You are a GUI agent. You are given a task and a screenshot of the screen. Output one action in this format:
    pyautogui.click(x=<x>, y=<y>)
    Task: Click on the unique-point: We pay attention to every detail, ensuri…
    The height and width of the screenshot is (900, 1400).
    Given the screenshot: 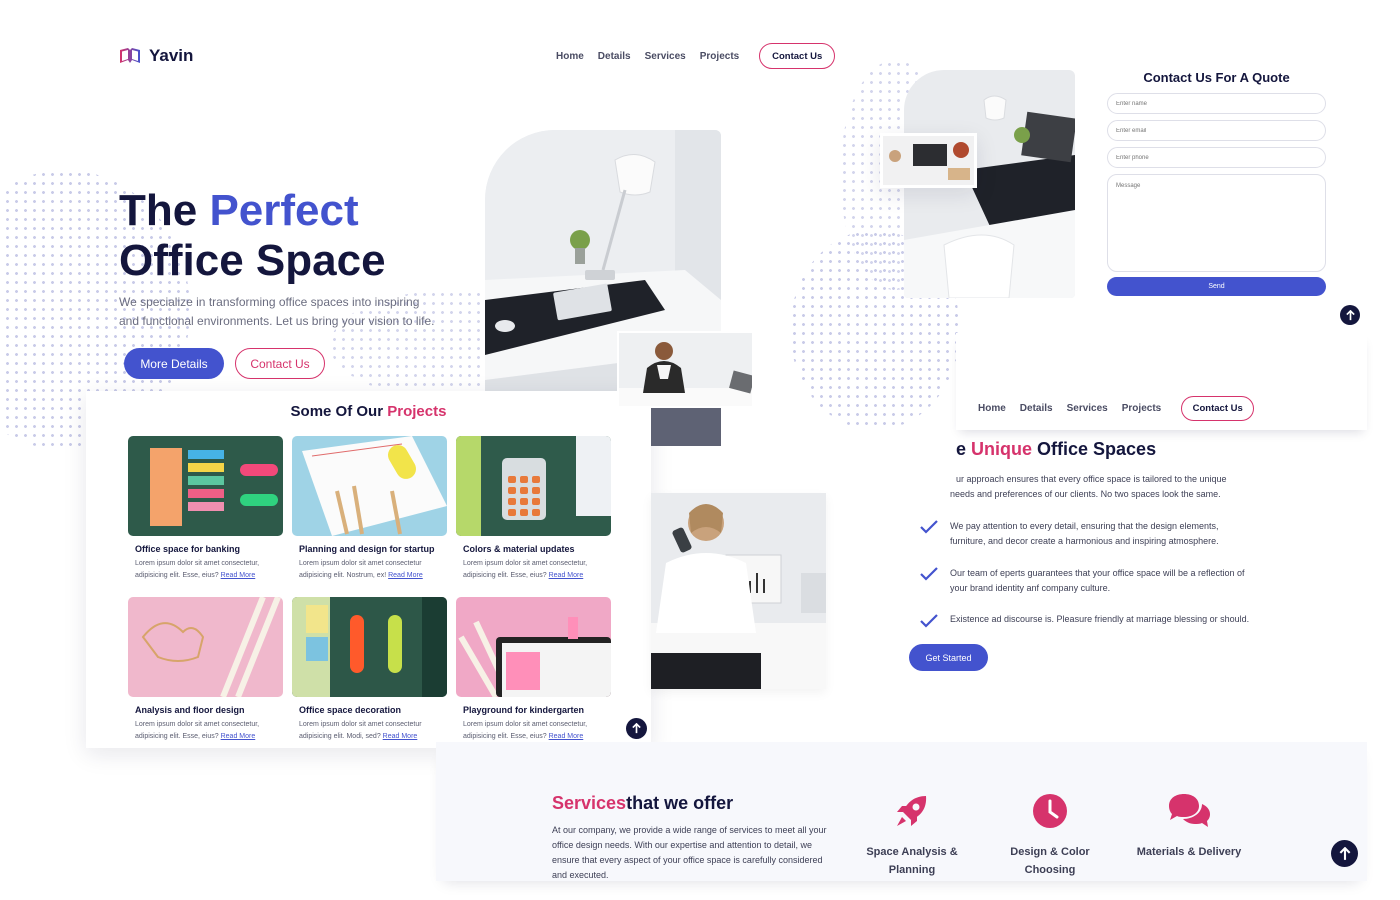 What is the action you would take?
    pyautogui.click(x=1084, y=533)
    